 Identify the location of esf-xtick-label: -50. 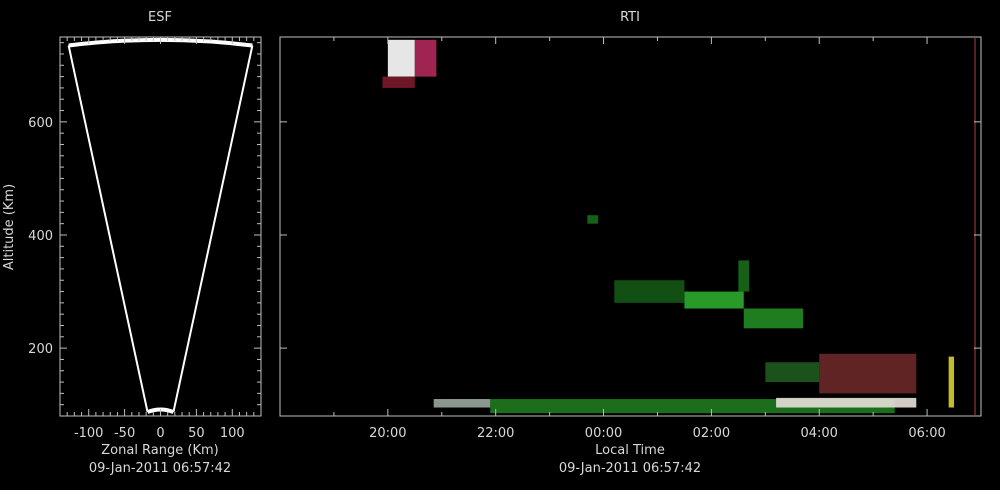
(124, 433).